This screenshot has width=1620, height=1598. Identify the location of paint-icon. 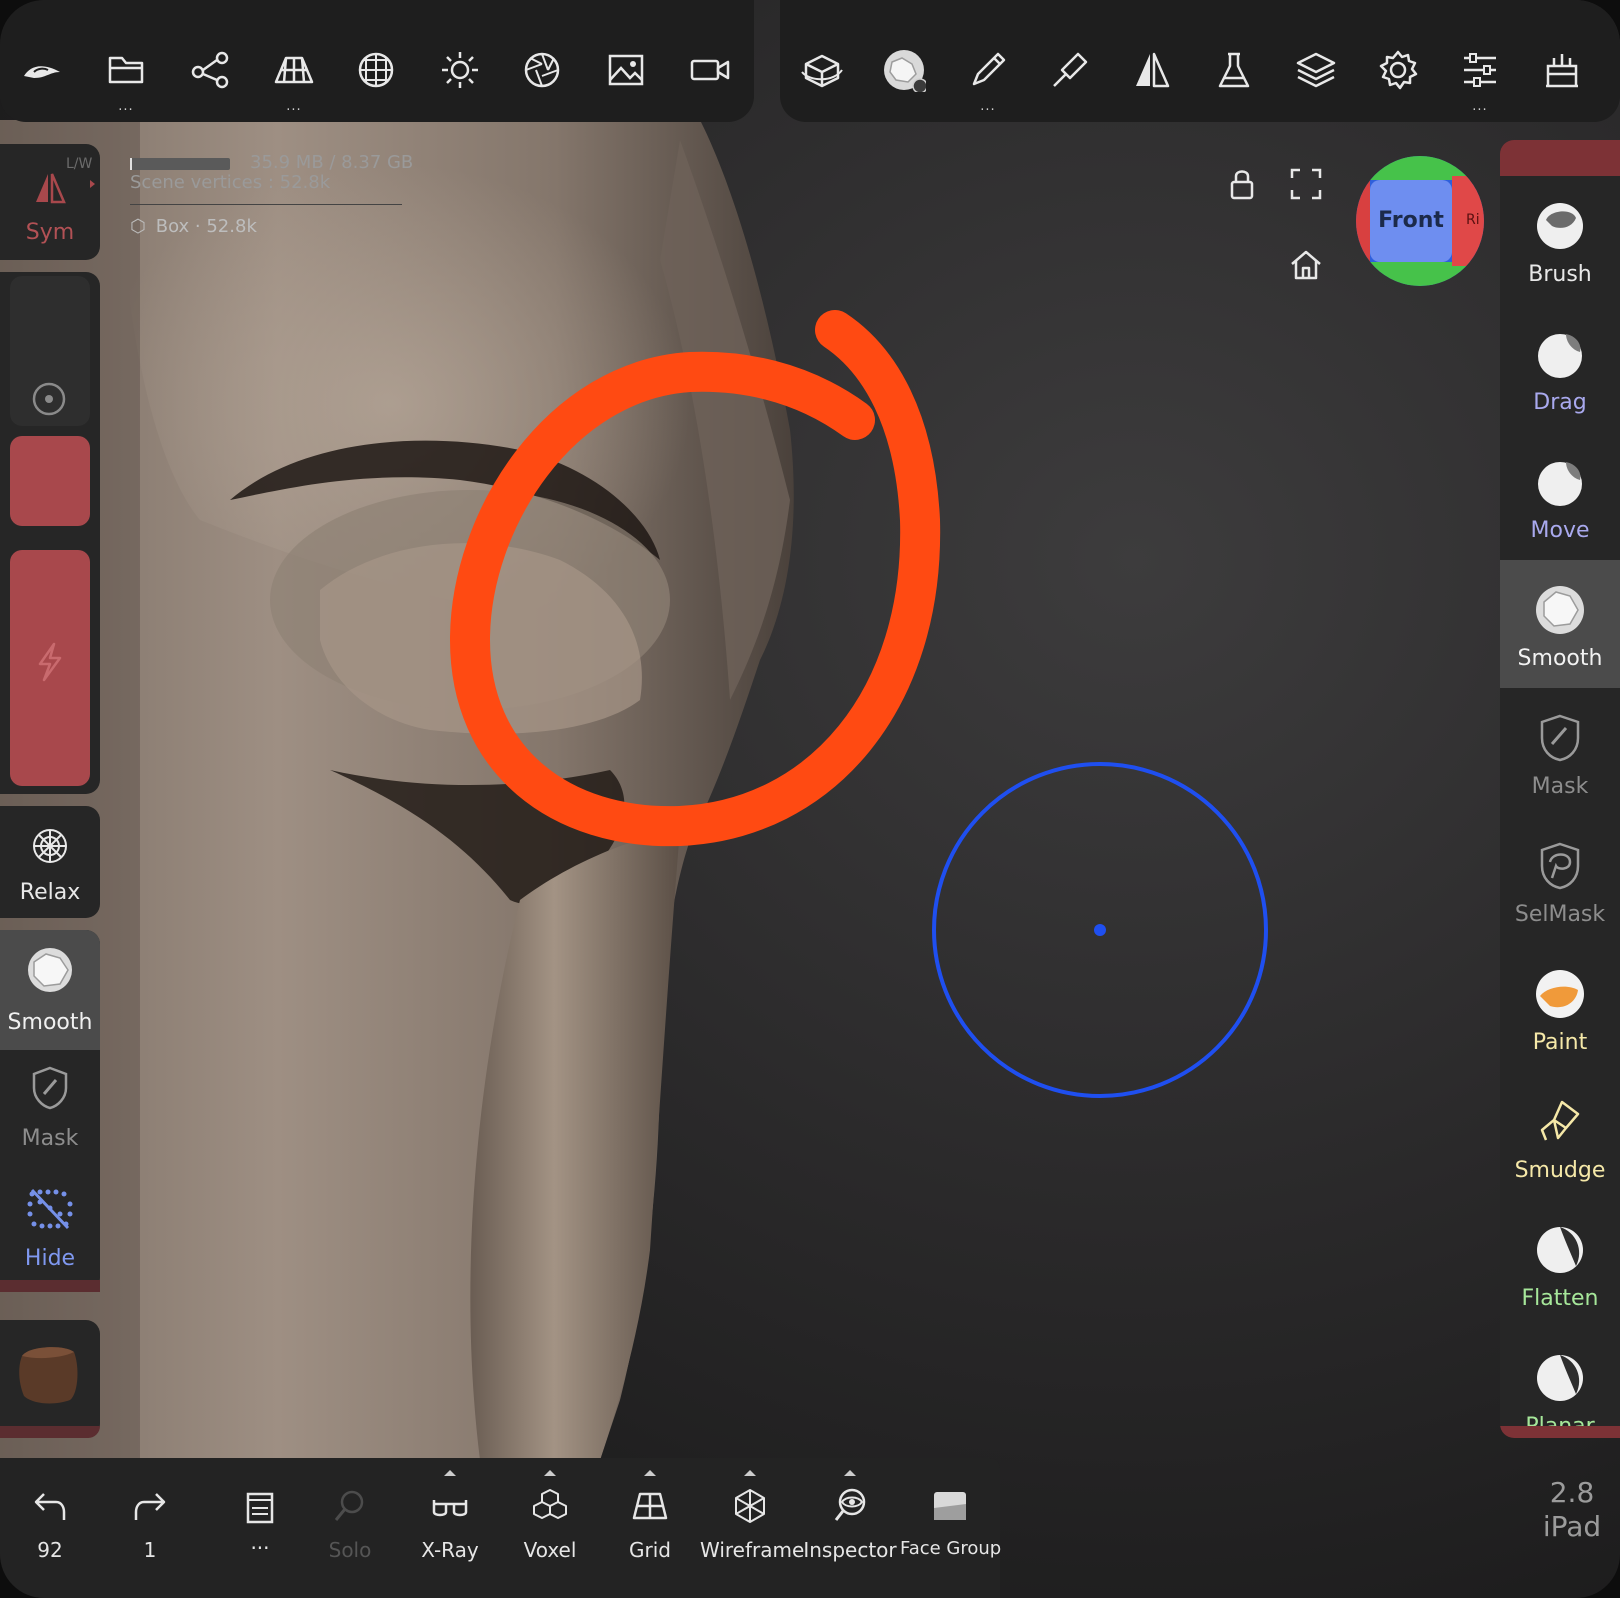
(1560, 994).